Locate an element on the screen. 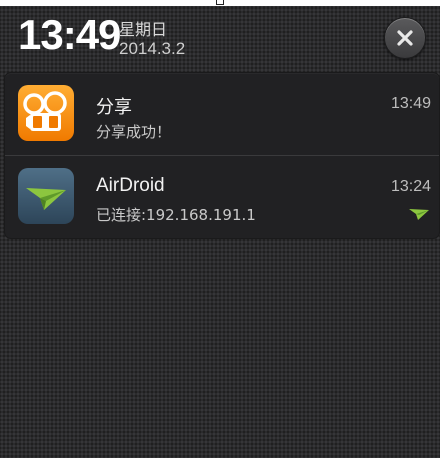 The height and width of the screenshot is (458, 440). airdroid-app-icon is located at coordinates (46, 196).